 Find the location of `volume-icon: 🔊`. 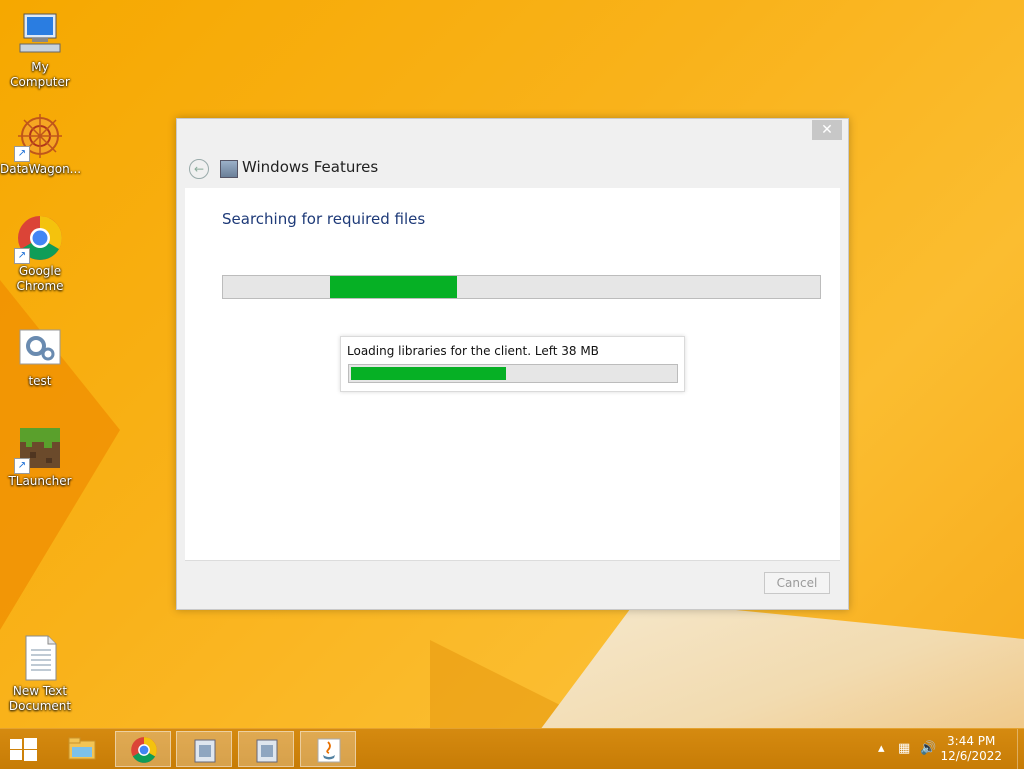

volume-icon: 🔊 is located at coordinates (928, 748).